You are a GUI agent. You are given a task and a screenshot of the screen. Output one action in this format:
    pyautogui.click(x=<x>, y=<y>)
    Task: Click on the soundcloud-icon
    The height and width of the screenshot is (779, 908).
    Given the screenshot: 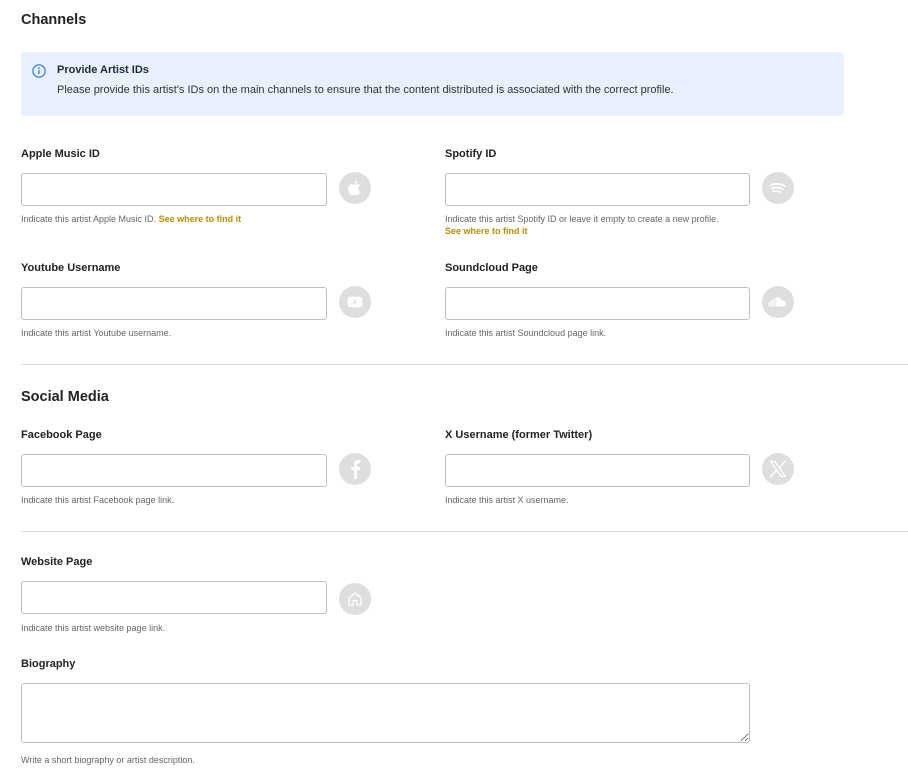 What is the action you would take?
    pyautogui.click(x=777, y=302)
    